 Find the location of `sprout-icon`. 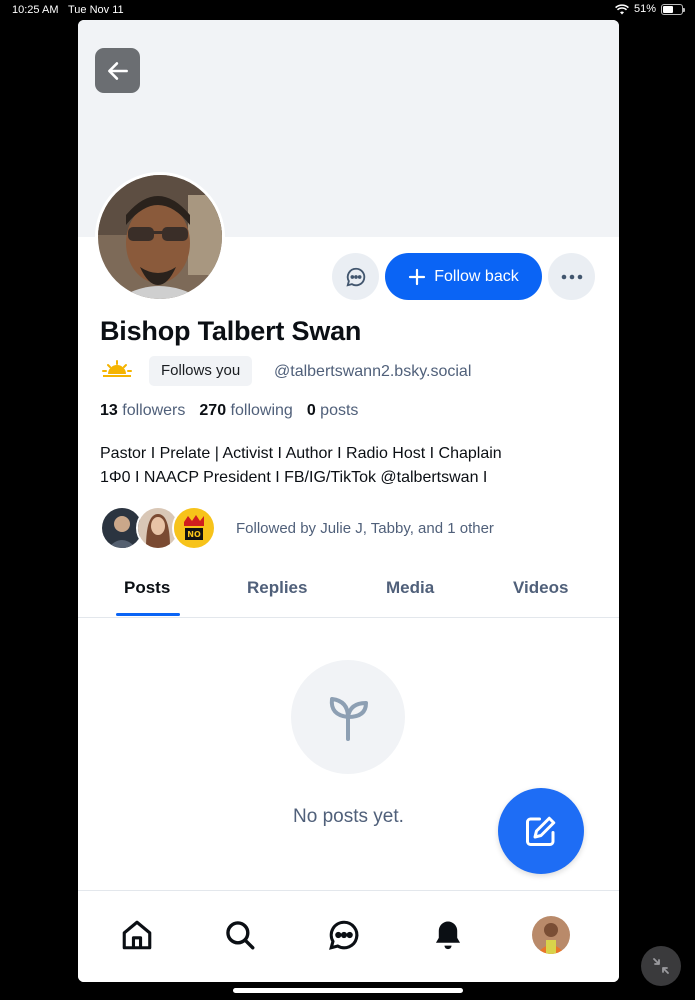

sprout-icon is located at coordinates (348, 719).